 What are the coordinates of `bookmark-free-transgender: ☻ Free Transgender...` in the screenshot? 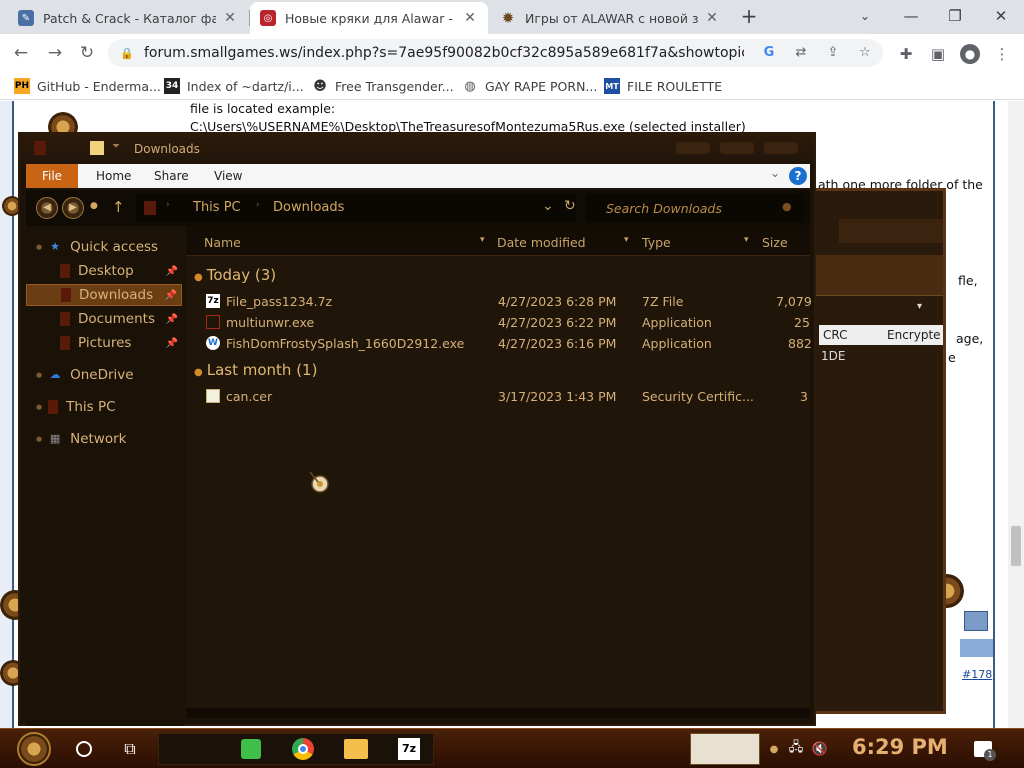 It's located at (382, 86).